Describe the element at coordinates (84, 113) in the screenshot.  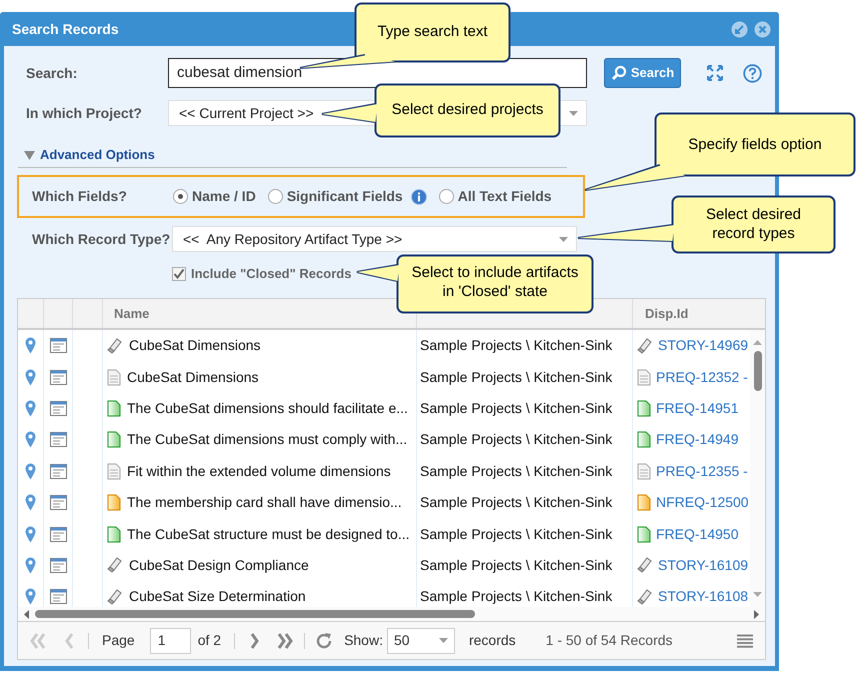
I see `project-label: In which Project?` at that location.